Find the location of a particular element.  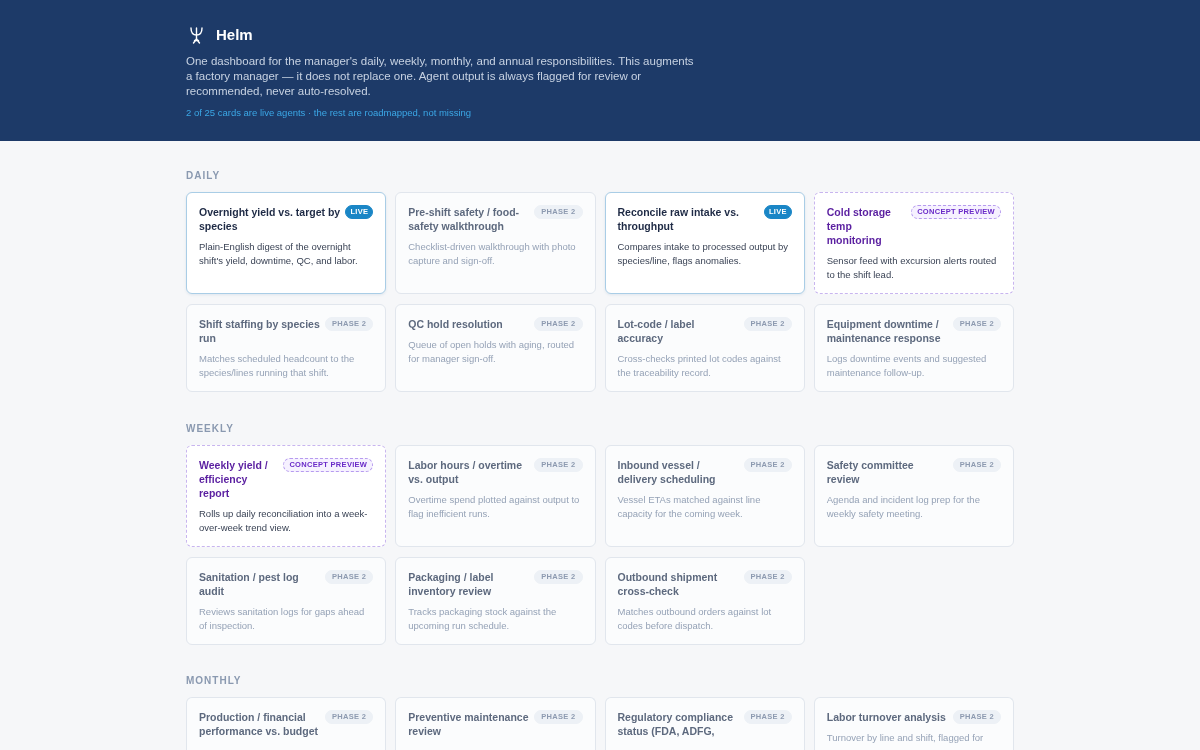

card-title: Lot-code / label accuracy is located at coordinates (656, 331).